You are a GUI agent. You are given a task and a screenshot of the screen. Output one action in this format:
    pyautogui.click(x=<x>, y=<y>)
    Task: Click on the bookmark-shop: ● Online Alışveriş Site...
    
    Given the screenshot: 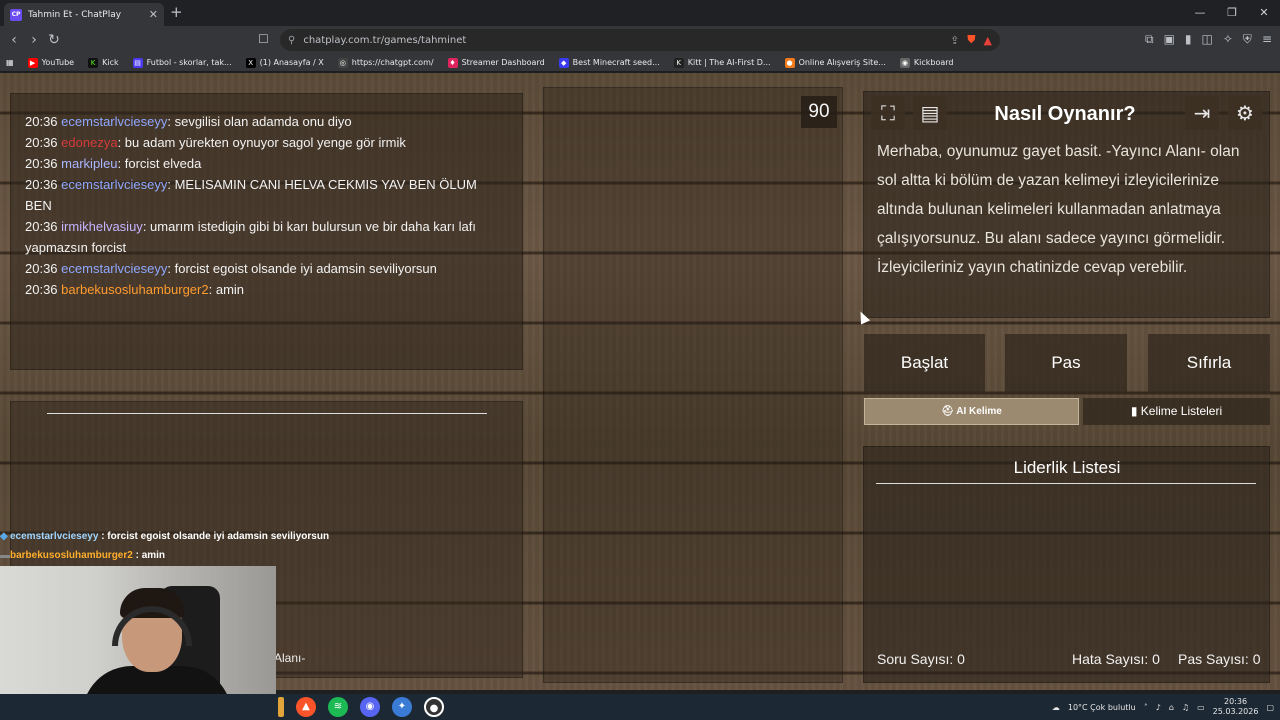 What is the action you would take?
    pyautogui.click(x=835, y=62)
    